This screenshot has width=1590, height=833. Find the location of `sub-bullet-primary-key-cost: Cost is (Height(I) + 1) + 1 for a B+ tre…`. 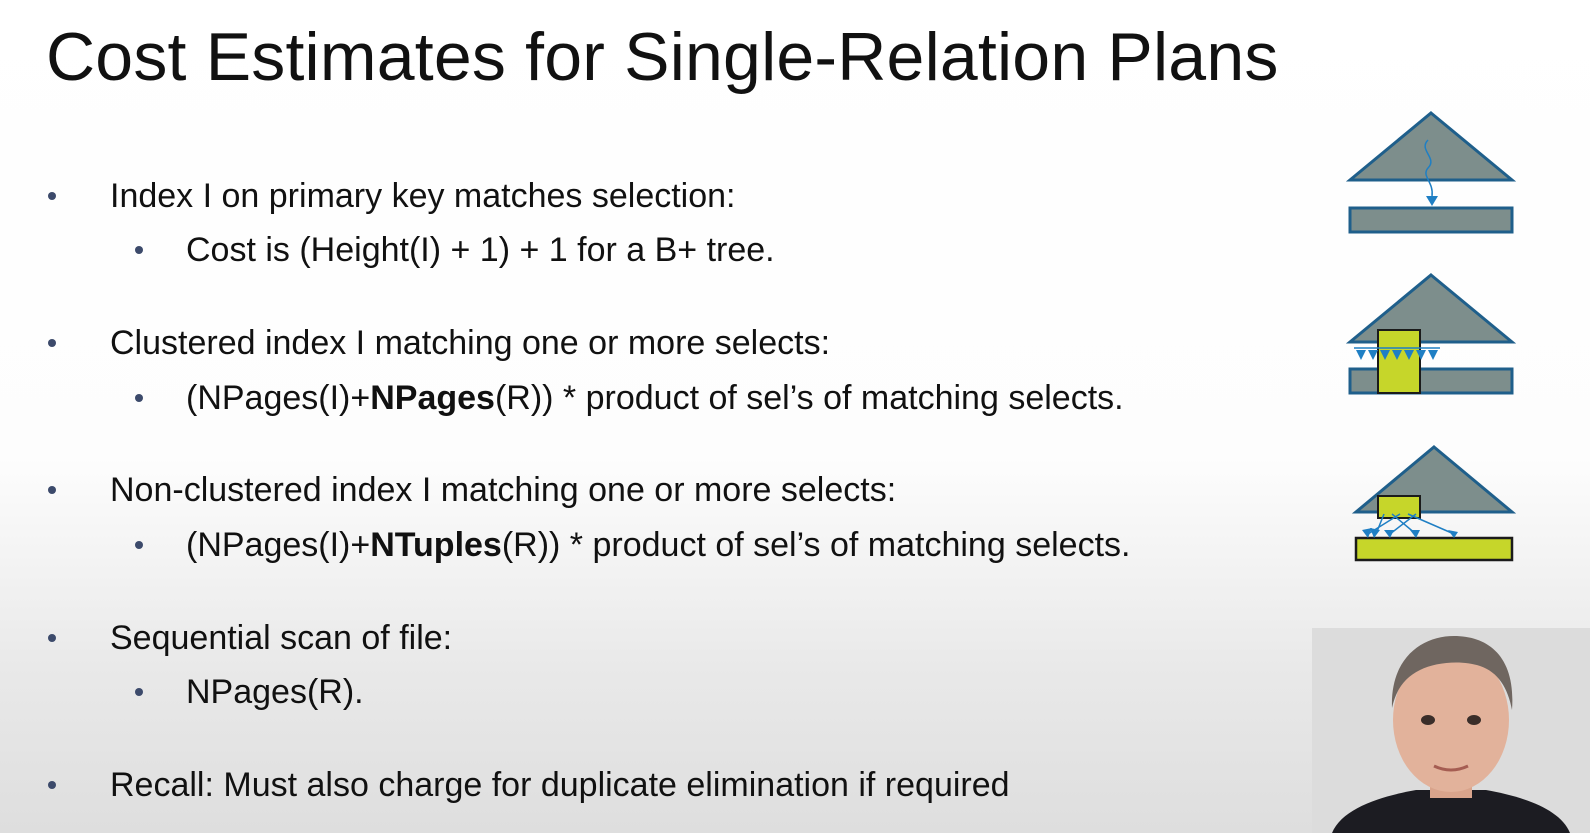

sub-bullet-primary-key-cost: Cost is (Height(I) + 1) + 1 for a B+ tre… is located at coordinates (455, 250).